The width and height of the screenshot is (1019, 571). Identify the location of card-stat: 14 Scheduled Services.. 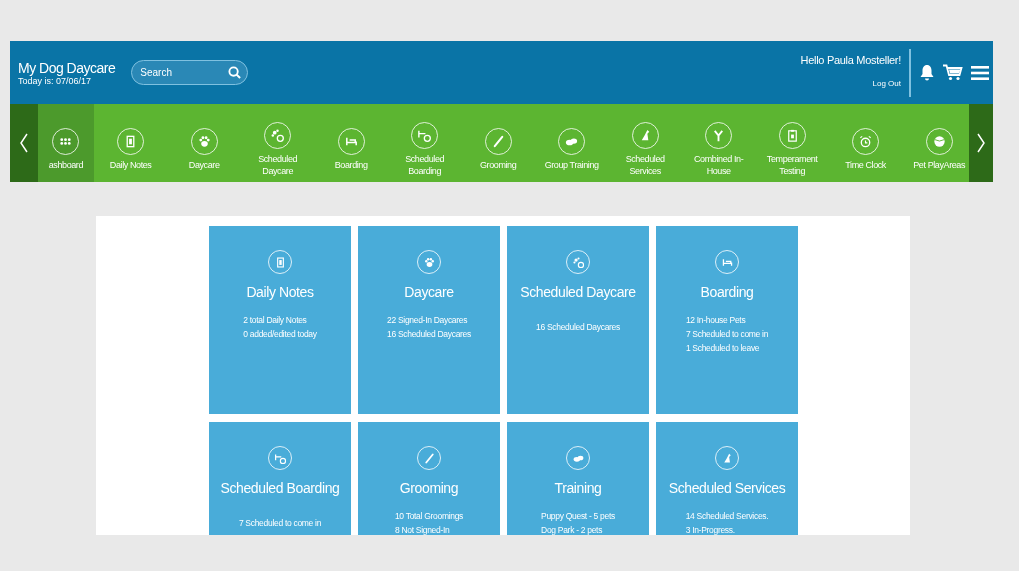
(727, 516).